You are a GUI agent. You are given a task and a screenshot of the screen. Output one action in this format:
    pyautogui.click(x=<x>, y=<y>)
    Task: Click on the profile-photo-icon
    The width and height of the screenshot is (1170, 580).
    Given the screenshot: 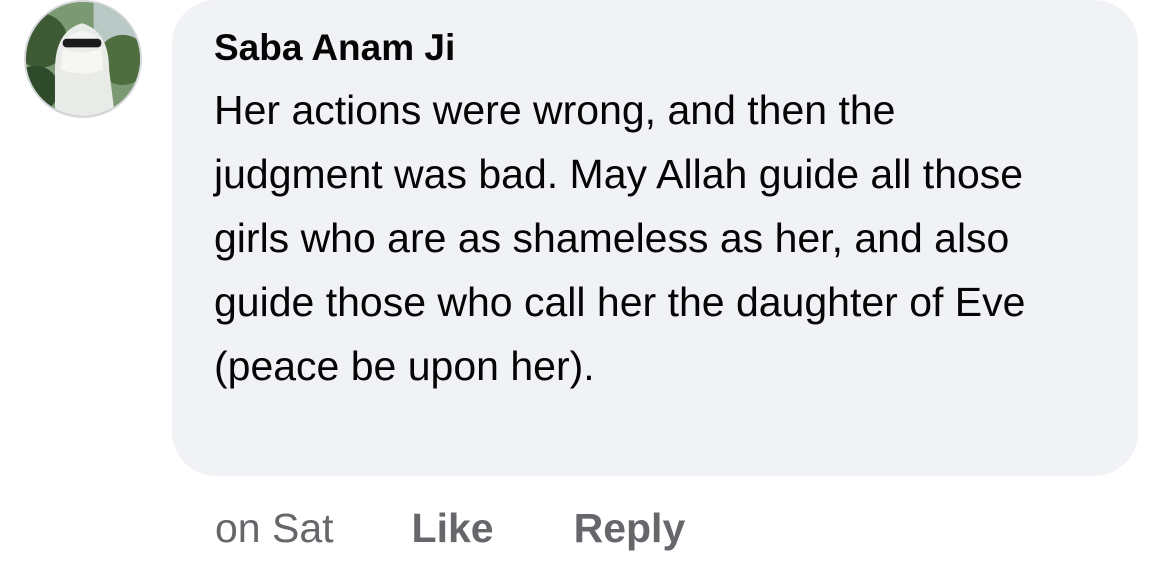 What is the action you would take?
    pyautogui.click(x=83, y=59)
    